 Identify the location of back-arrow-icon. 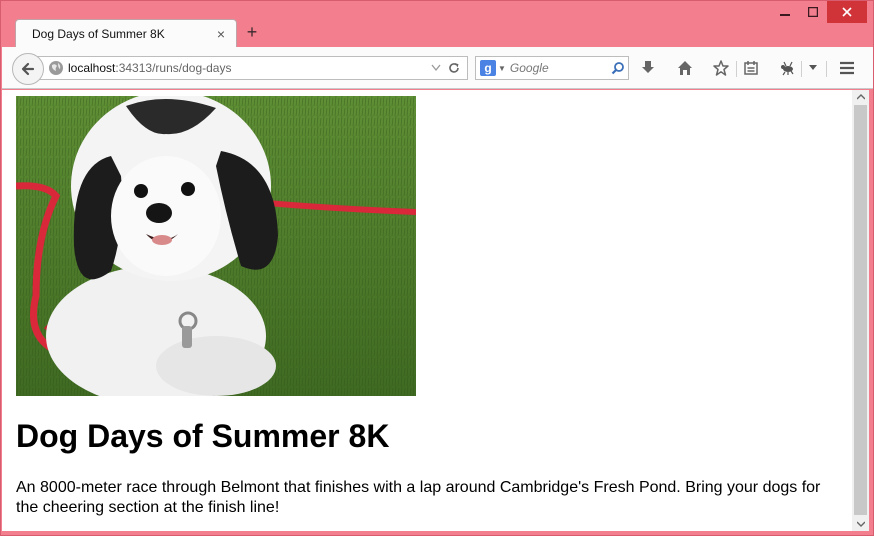
(28, 69).